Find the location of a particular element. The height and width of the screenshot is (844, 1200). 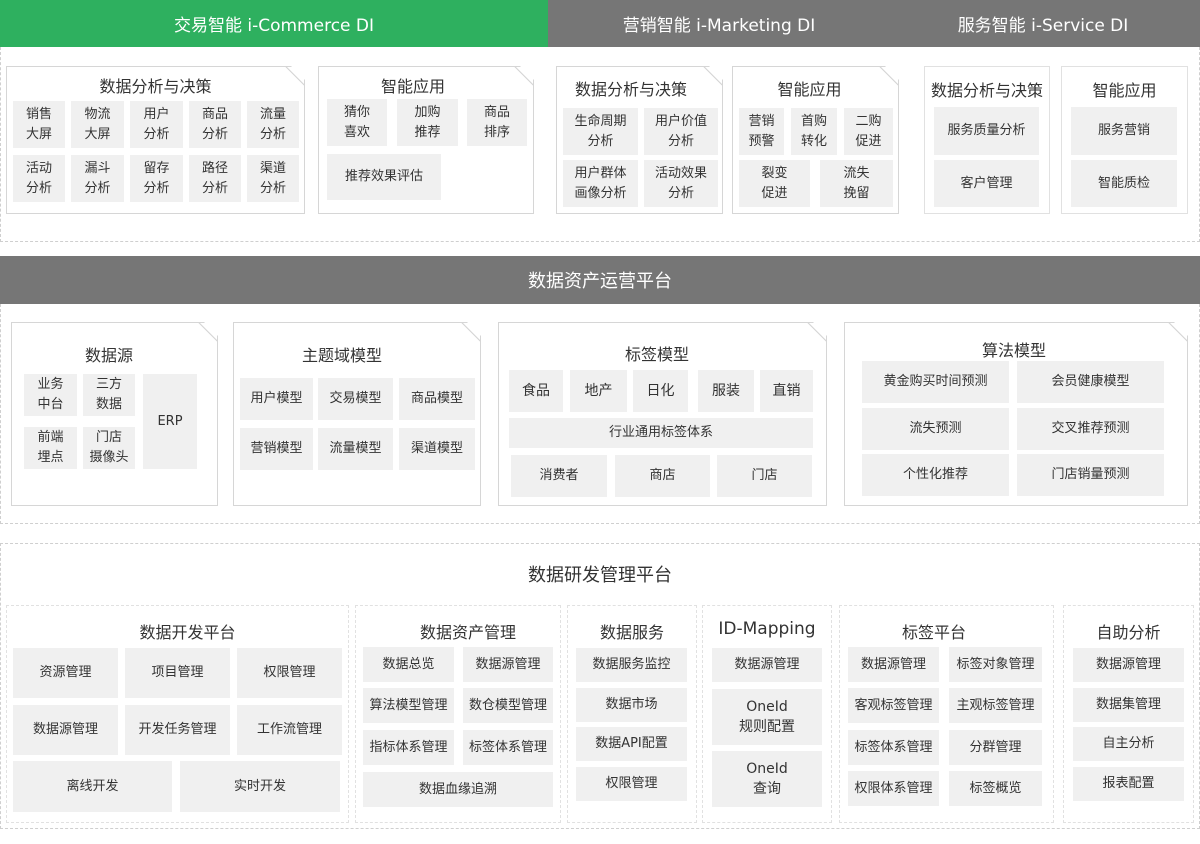

tagp-item: 客观标签管理 is located at coordinates (893, 705).